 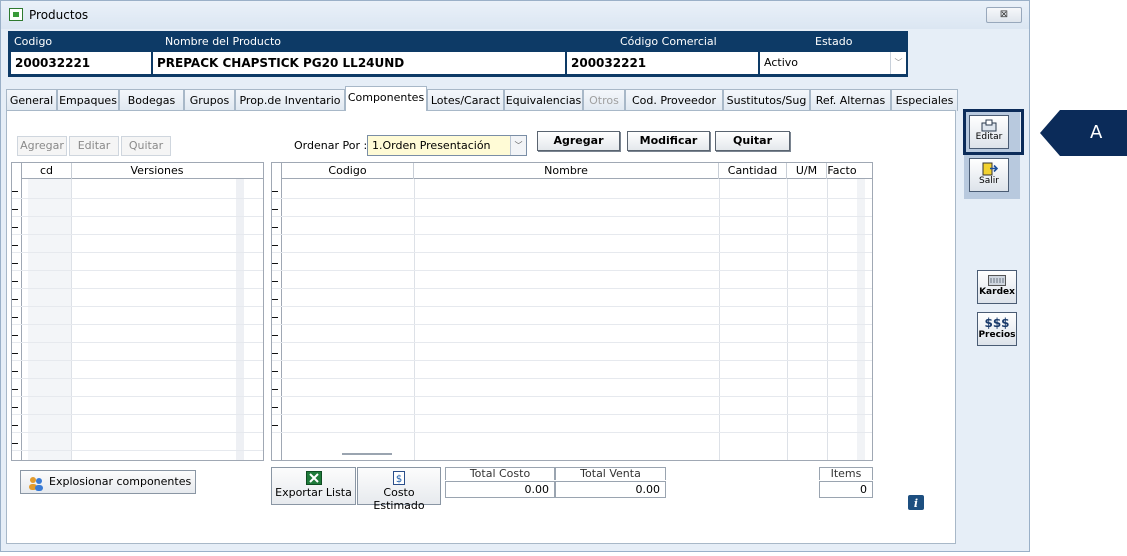 What do you see at coordinates (359, 63) in the screenshot?
I see `nombre-field: PREPACK CHAPSTICK PG20 LL24UND` at bounding box center [359, 63].